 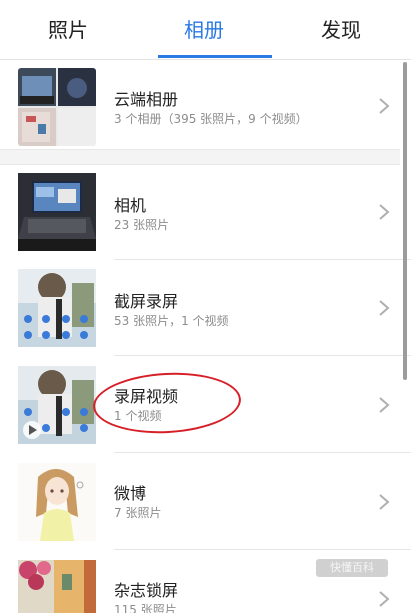 I want to click on active-tab-indicator, so click(x=215, y=56).